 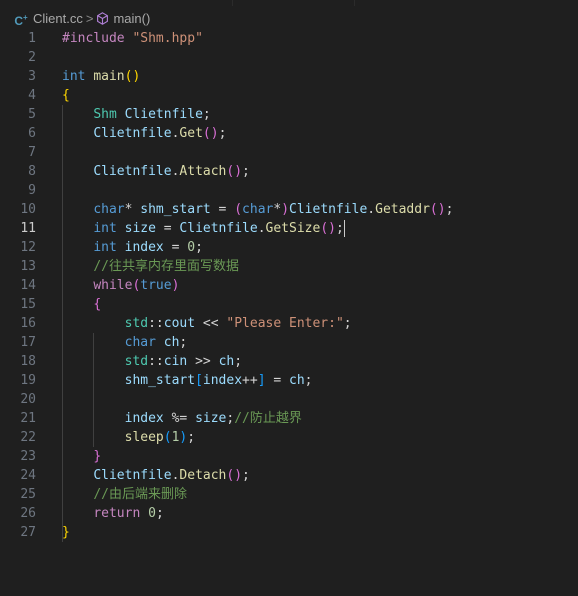 What do you see at coordinates (289, 475) in the screenshot?
I see `code-line: 24 Clietnfile.Detach();` at bounding box center [289, 475].